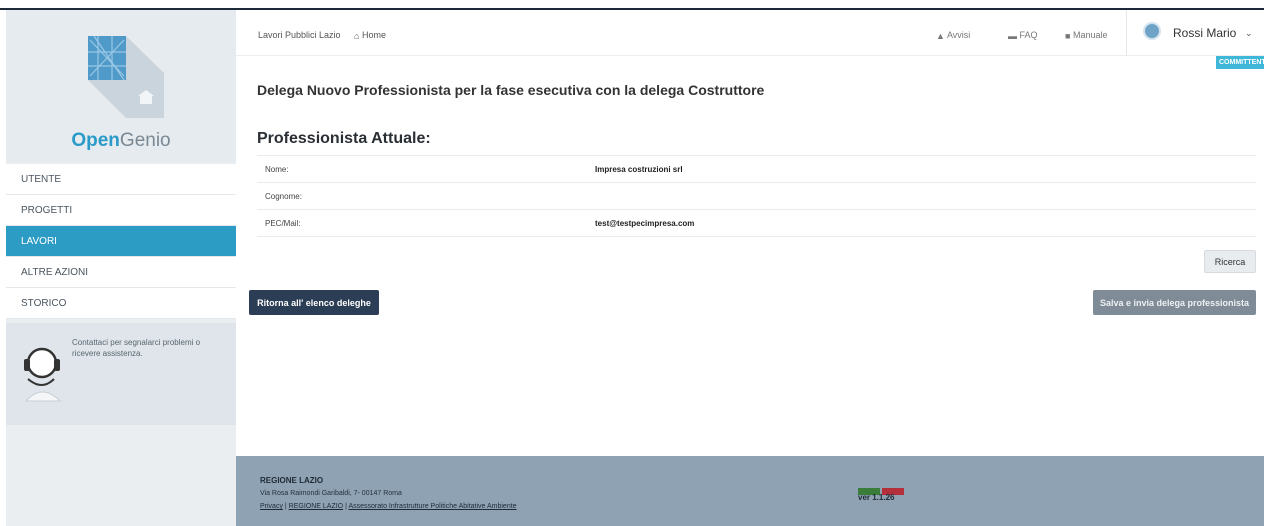 The image size is (1264, 526). What do you see at coordinates (1012, 35) in the screenshot?
I see `chat-icon: ▬` at bounding box center [1012, 35].